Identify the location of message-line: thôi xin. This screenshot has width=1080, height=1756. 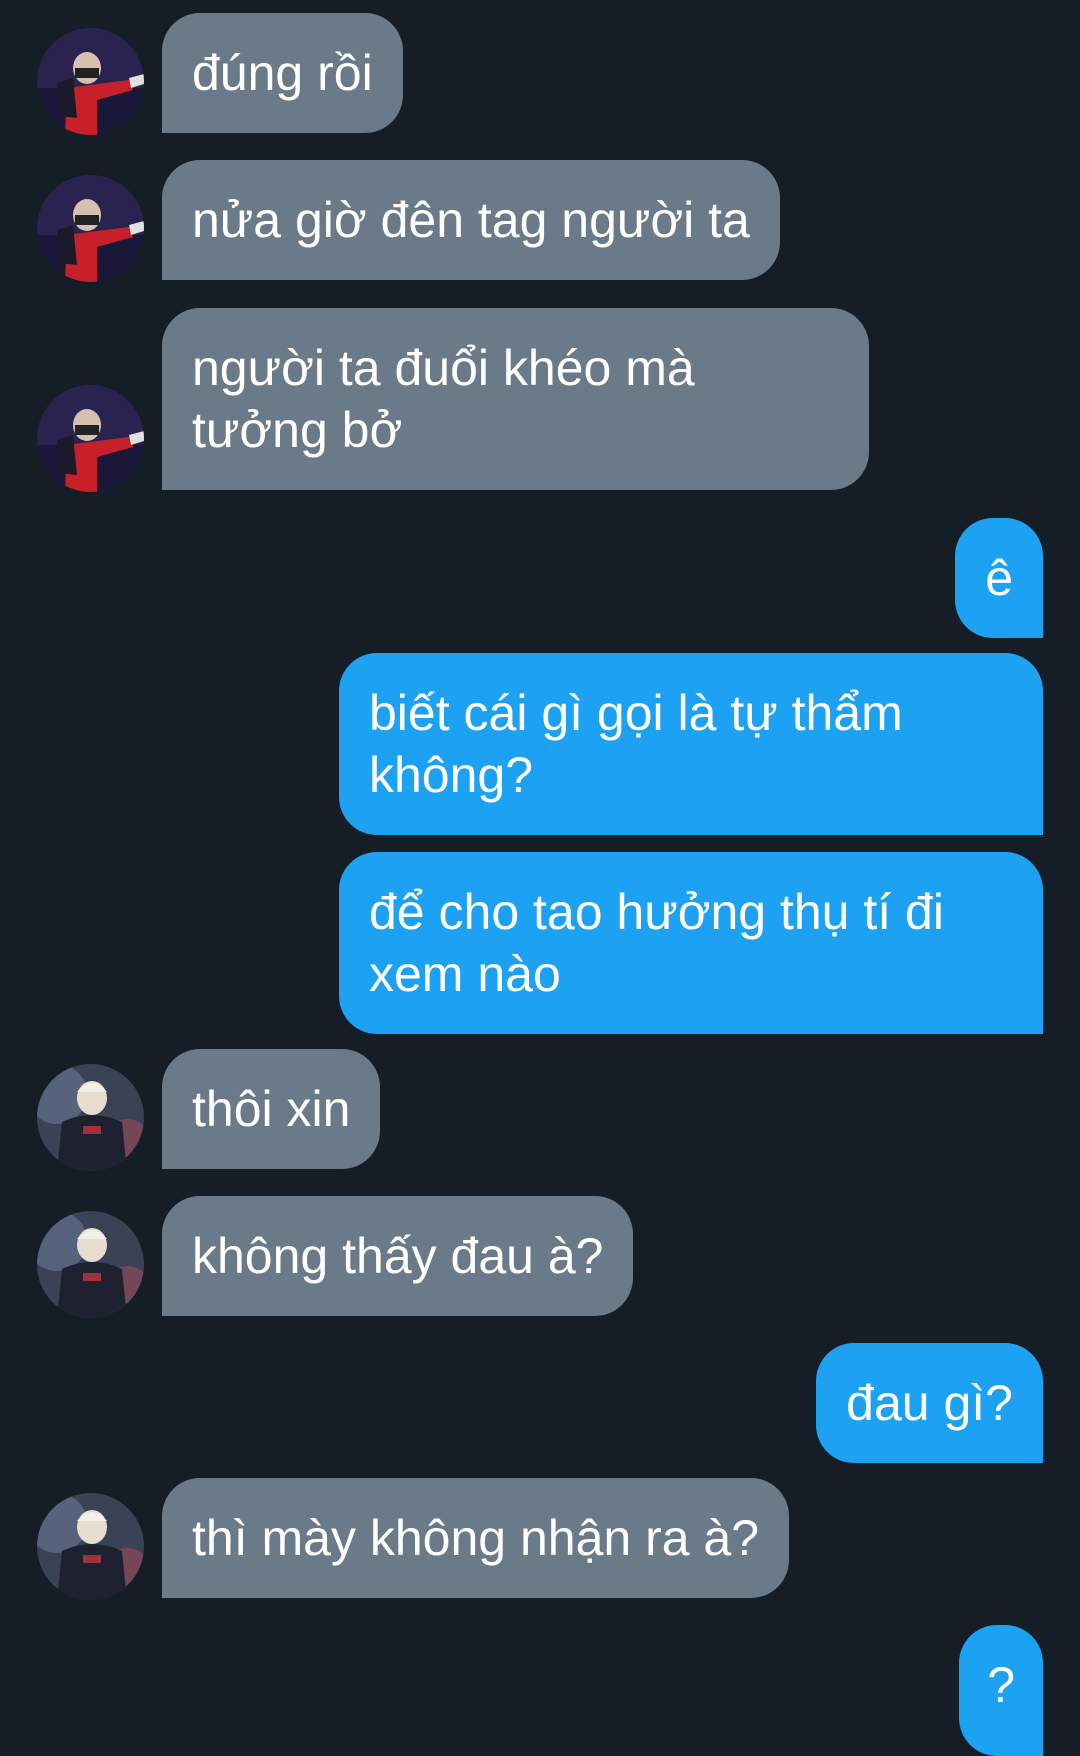
(271, 1109).